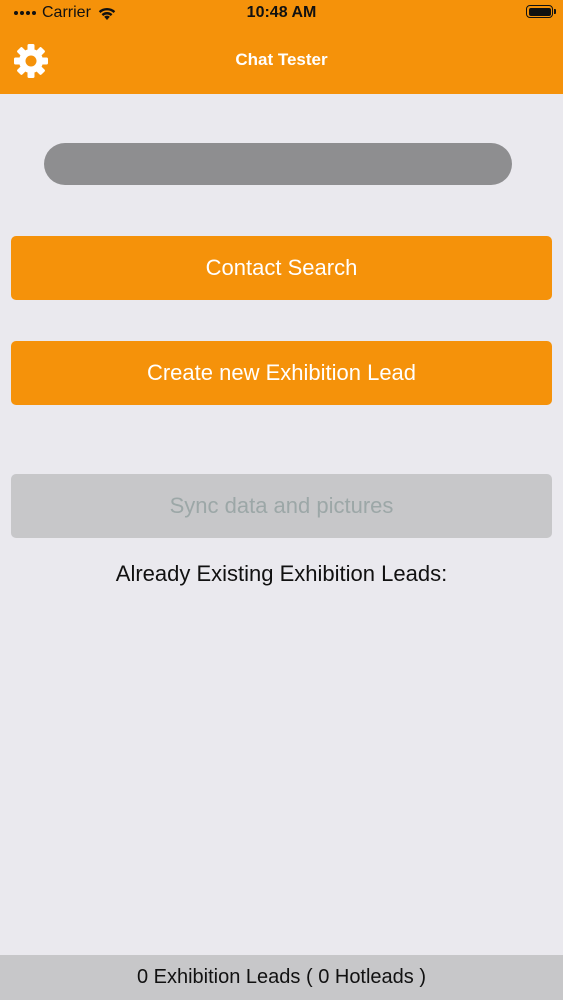  I want to click on create-lead-button: Create new Exhibition Lead, so click(281, 373).